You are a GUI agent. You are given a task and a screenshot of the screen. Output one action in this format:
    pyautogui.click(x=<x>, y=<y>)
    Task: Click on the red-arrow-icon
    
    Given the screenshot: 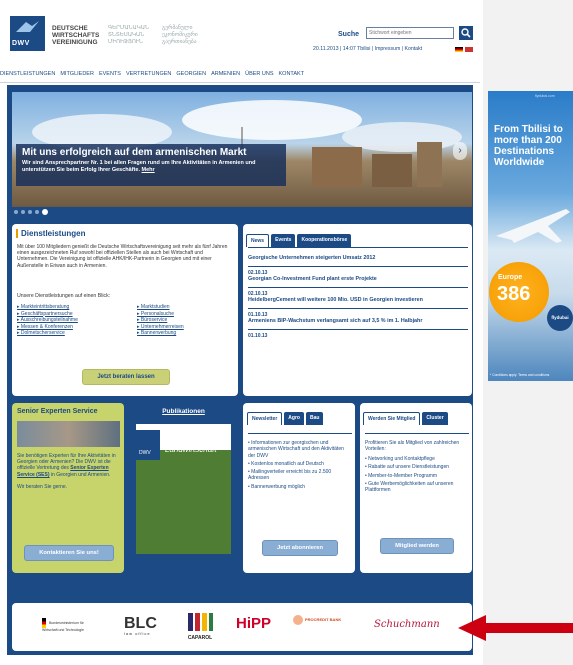 What is the action you would take?
    pyautogui.click(x=515, y=628)
    